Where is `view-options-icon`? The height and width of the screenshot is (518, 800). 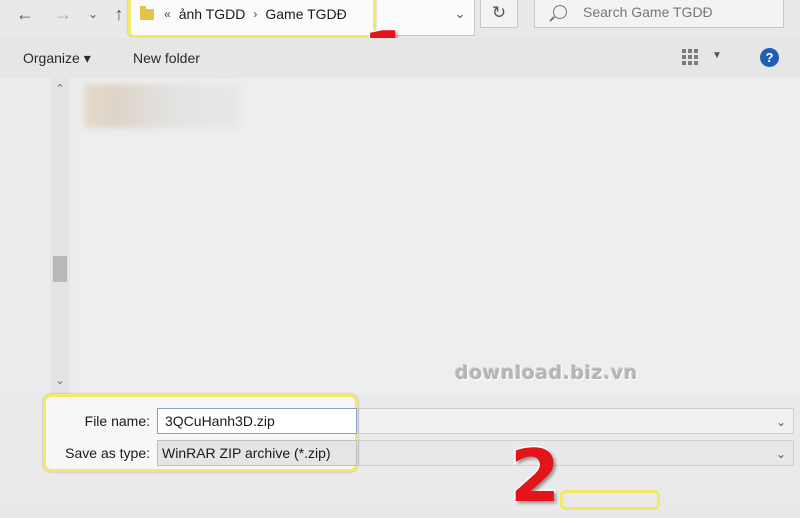
view-options-icon is located at coordinates (690, 57).